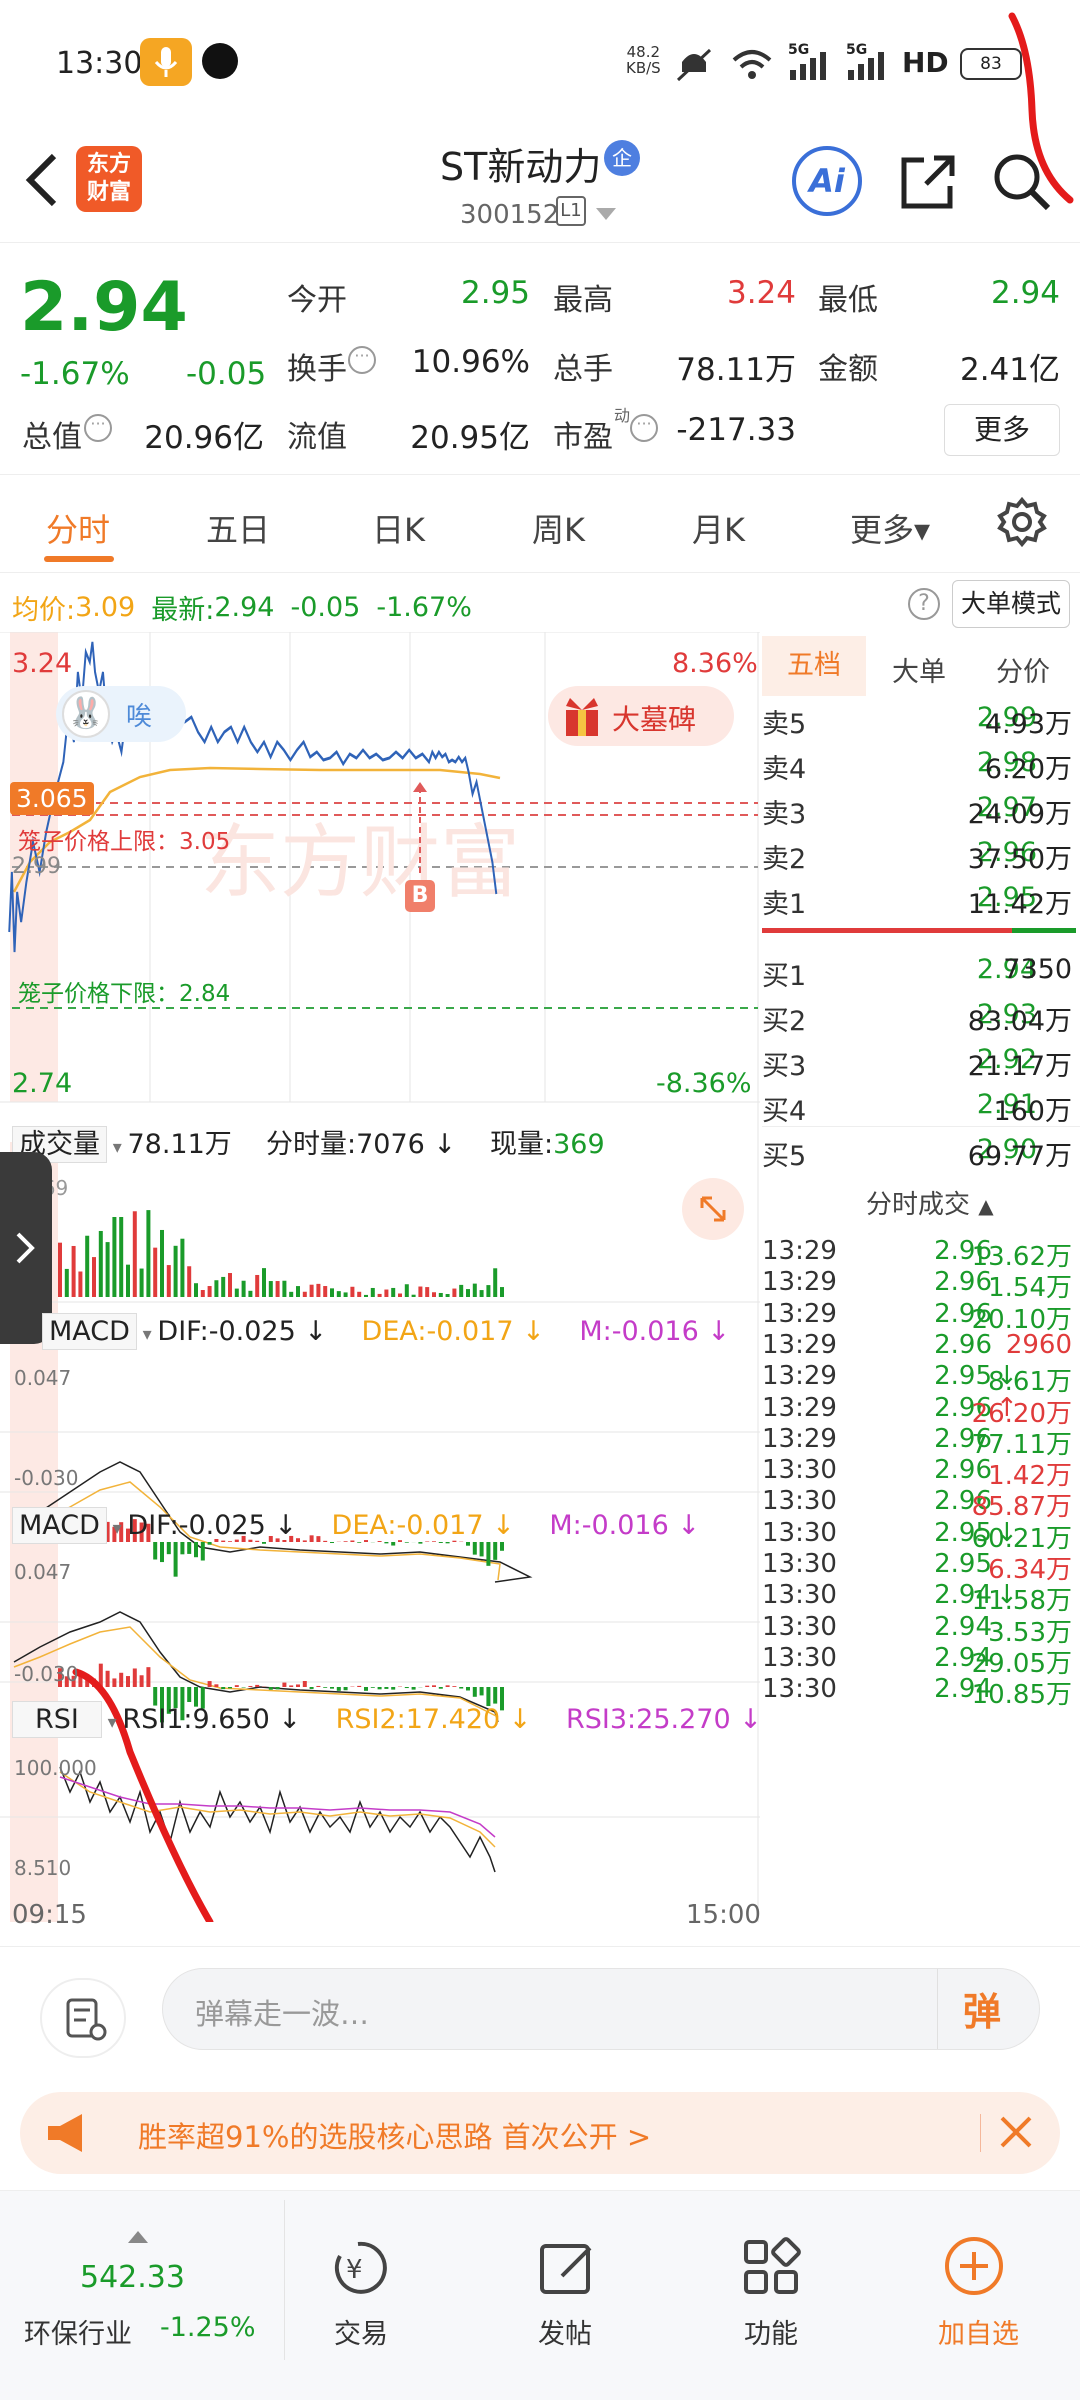 This screenshot has width=1080, height=2400. I want to click on add-watchlist-label: 加自选, so click(978, 2331).